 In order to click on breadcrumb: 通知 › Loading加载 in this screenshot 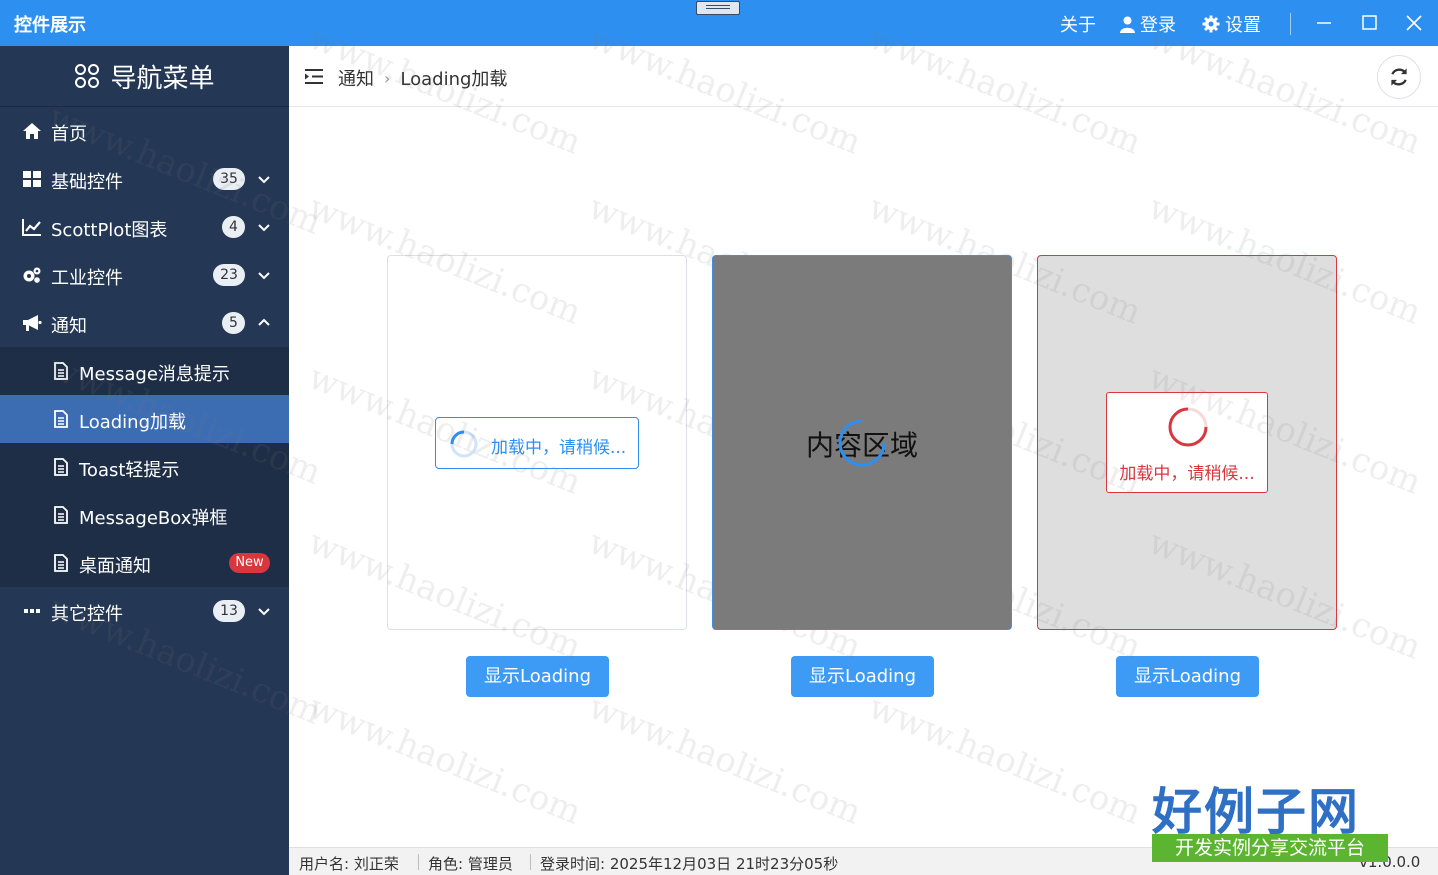, I will do `click(422, 78)`.